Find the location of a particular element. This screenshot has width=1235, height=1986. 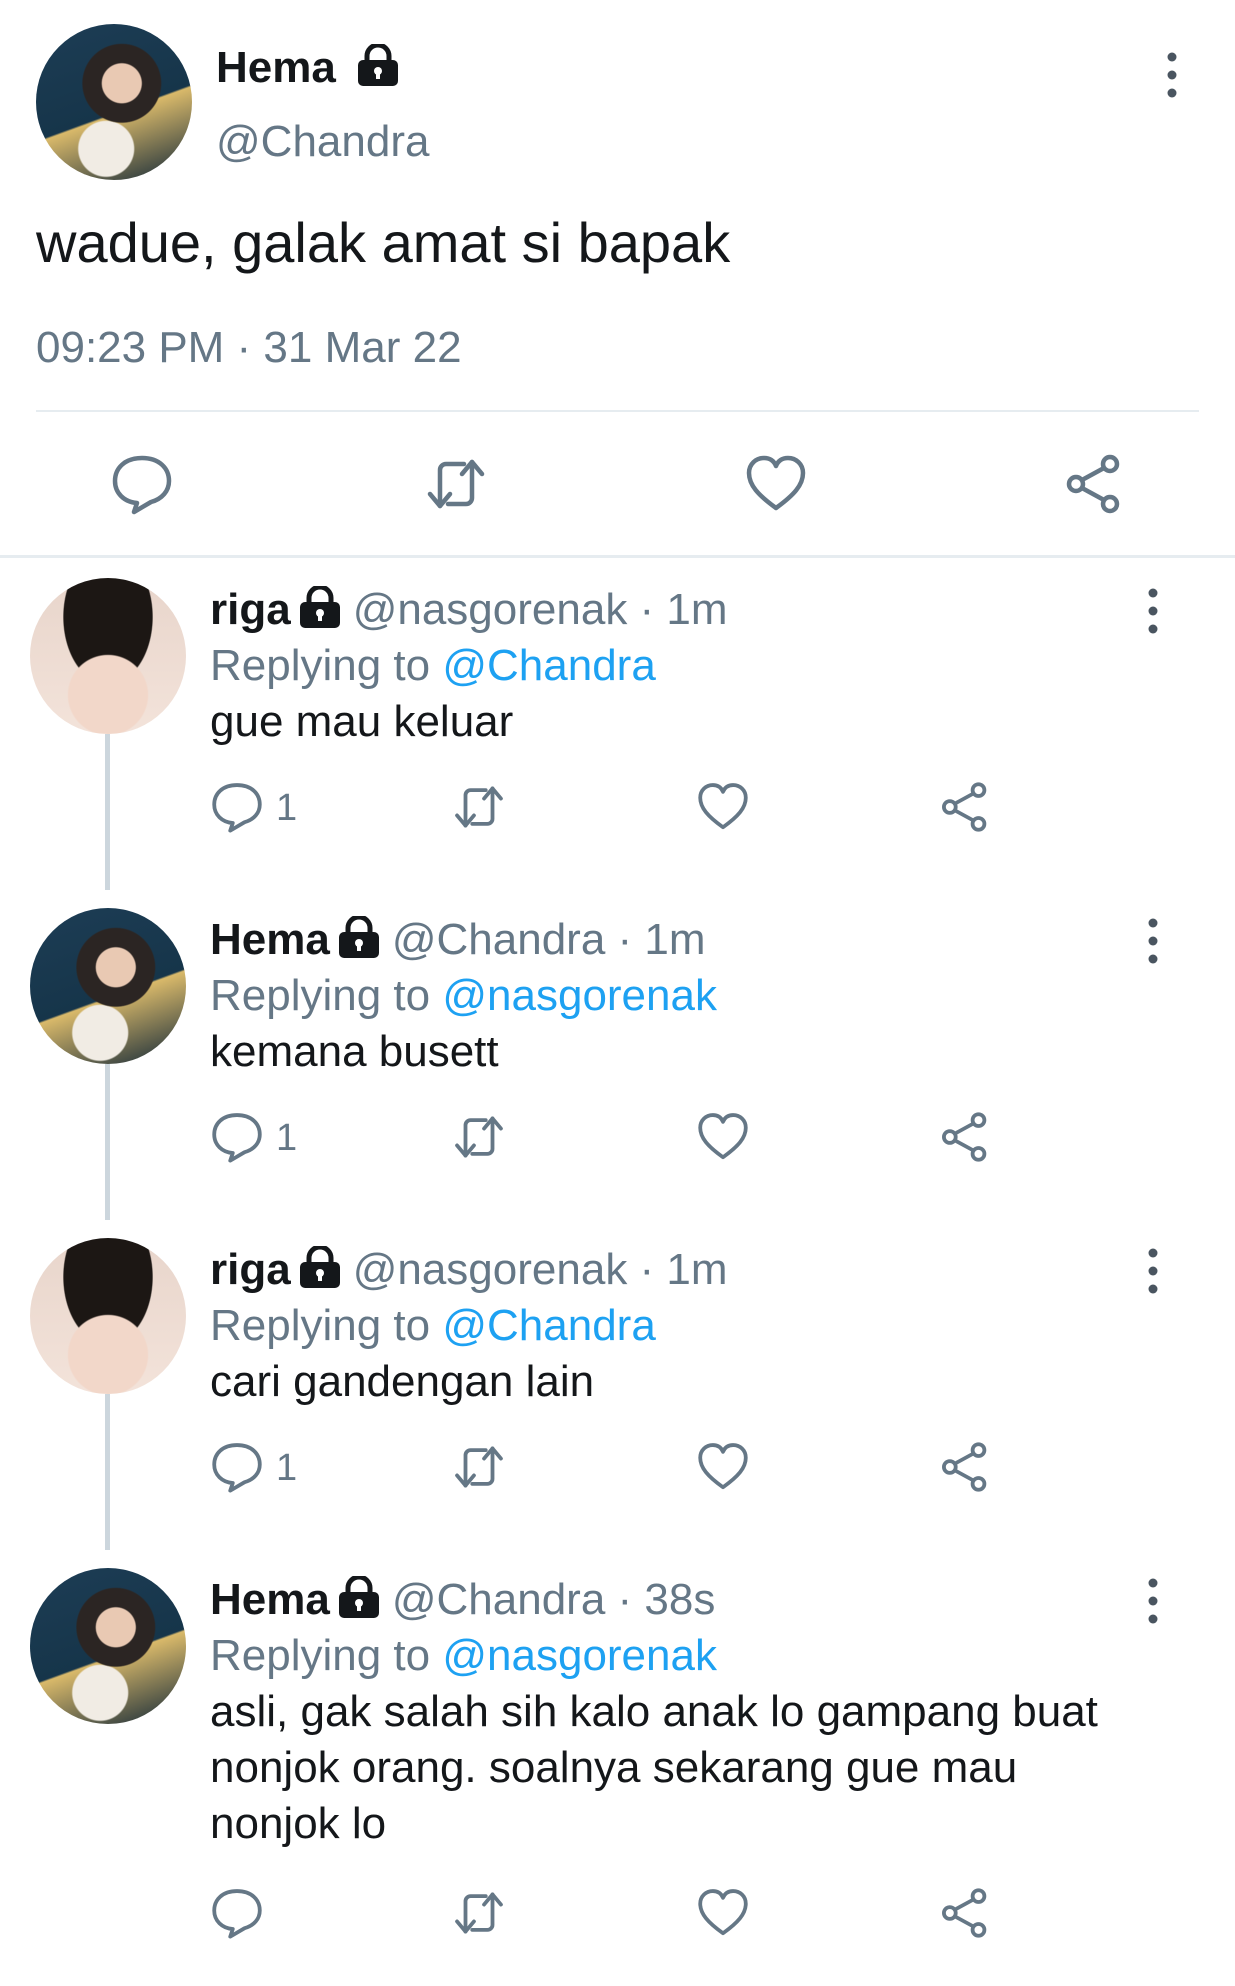

tweet-timestamp: 09:23 PM · 31 Mar 22 is located at coordinates (249, 347).